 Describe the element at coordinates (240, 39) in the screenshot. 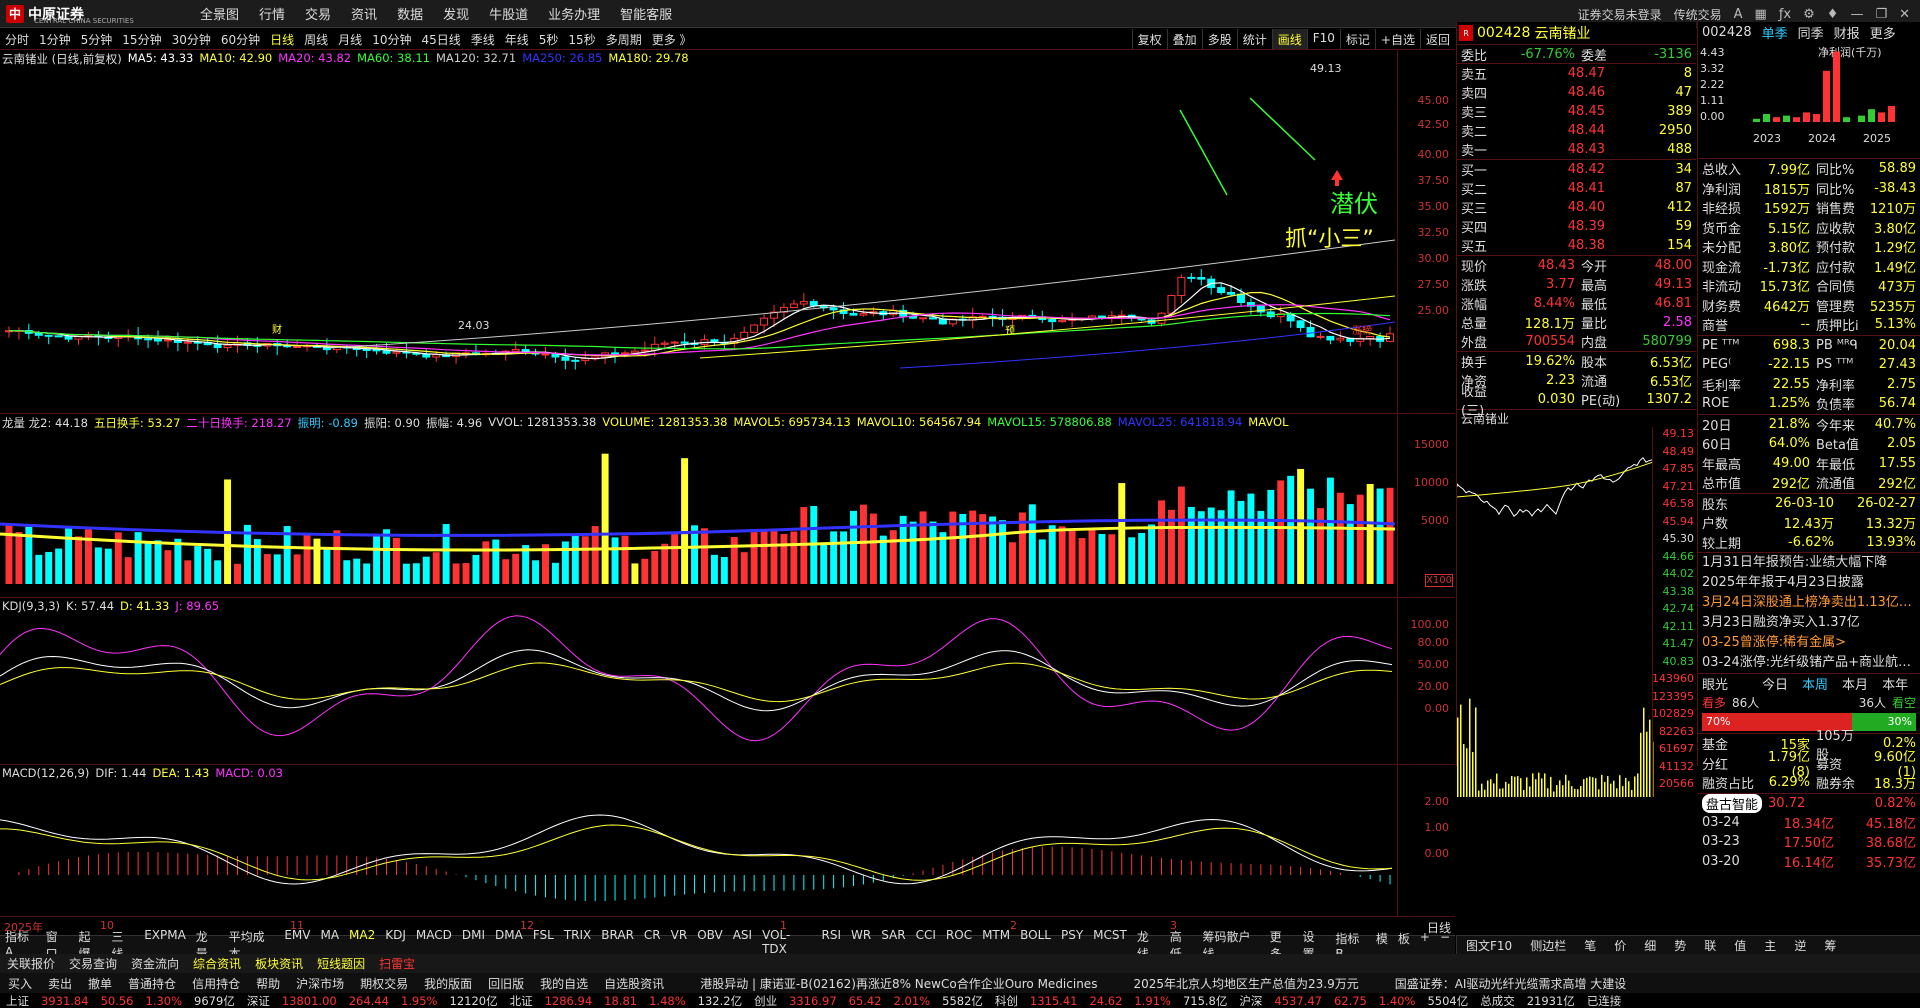

I see `period-5: 60分钟` at that location.